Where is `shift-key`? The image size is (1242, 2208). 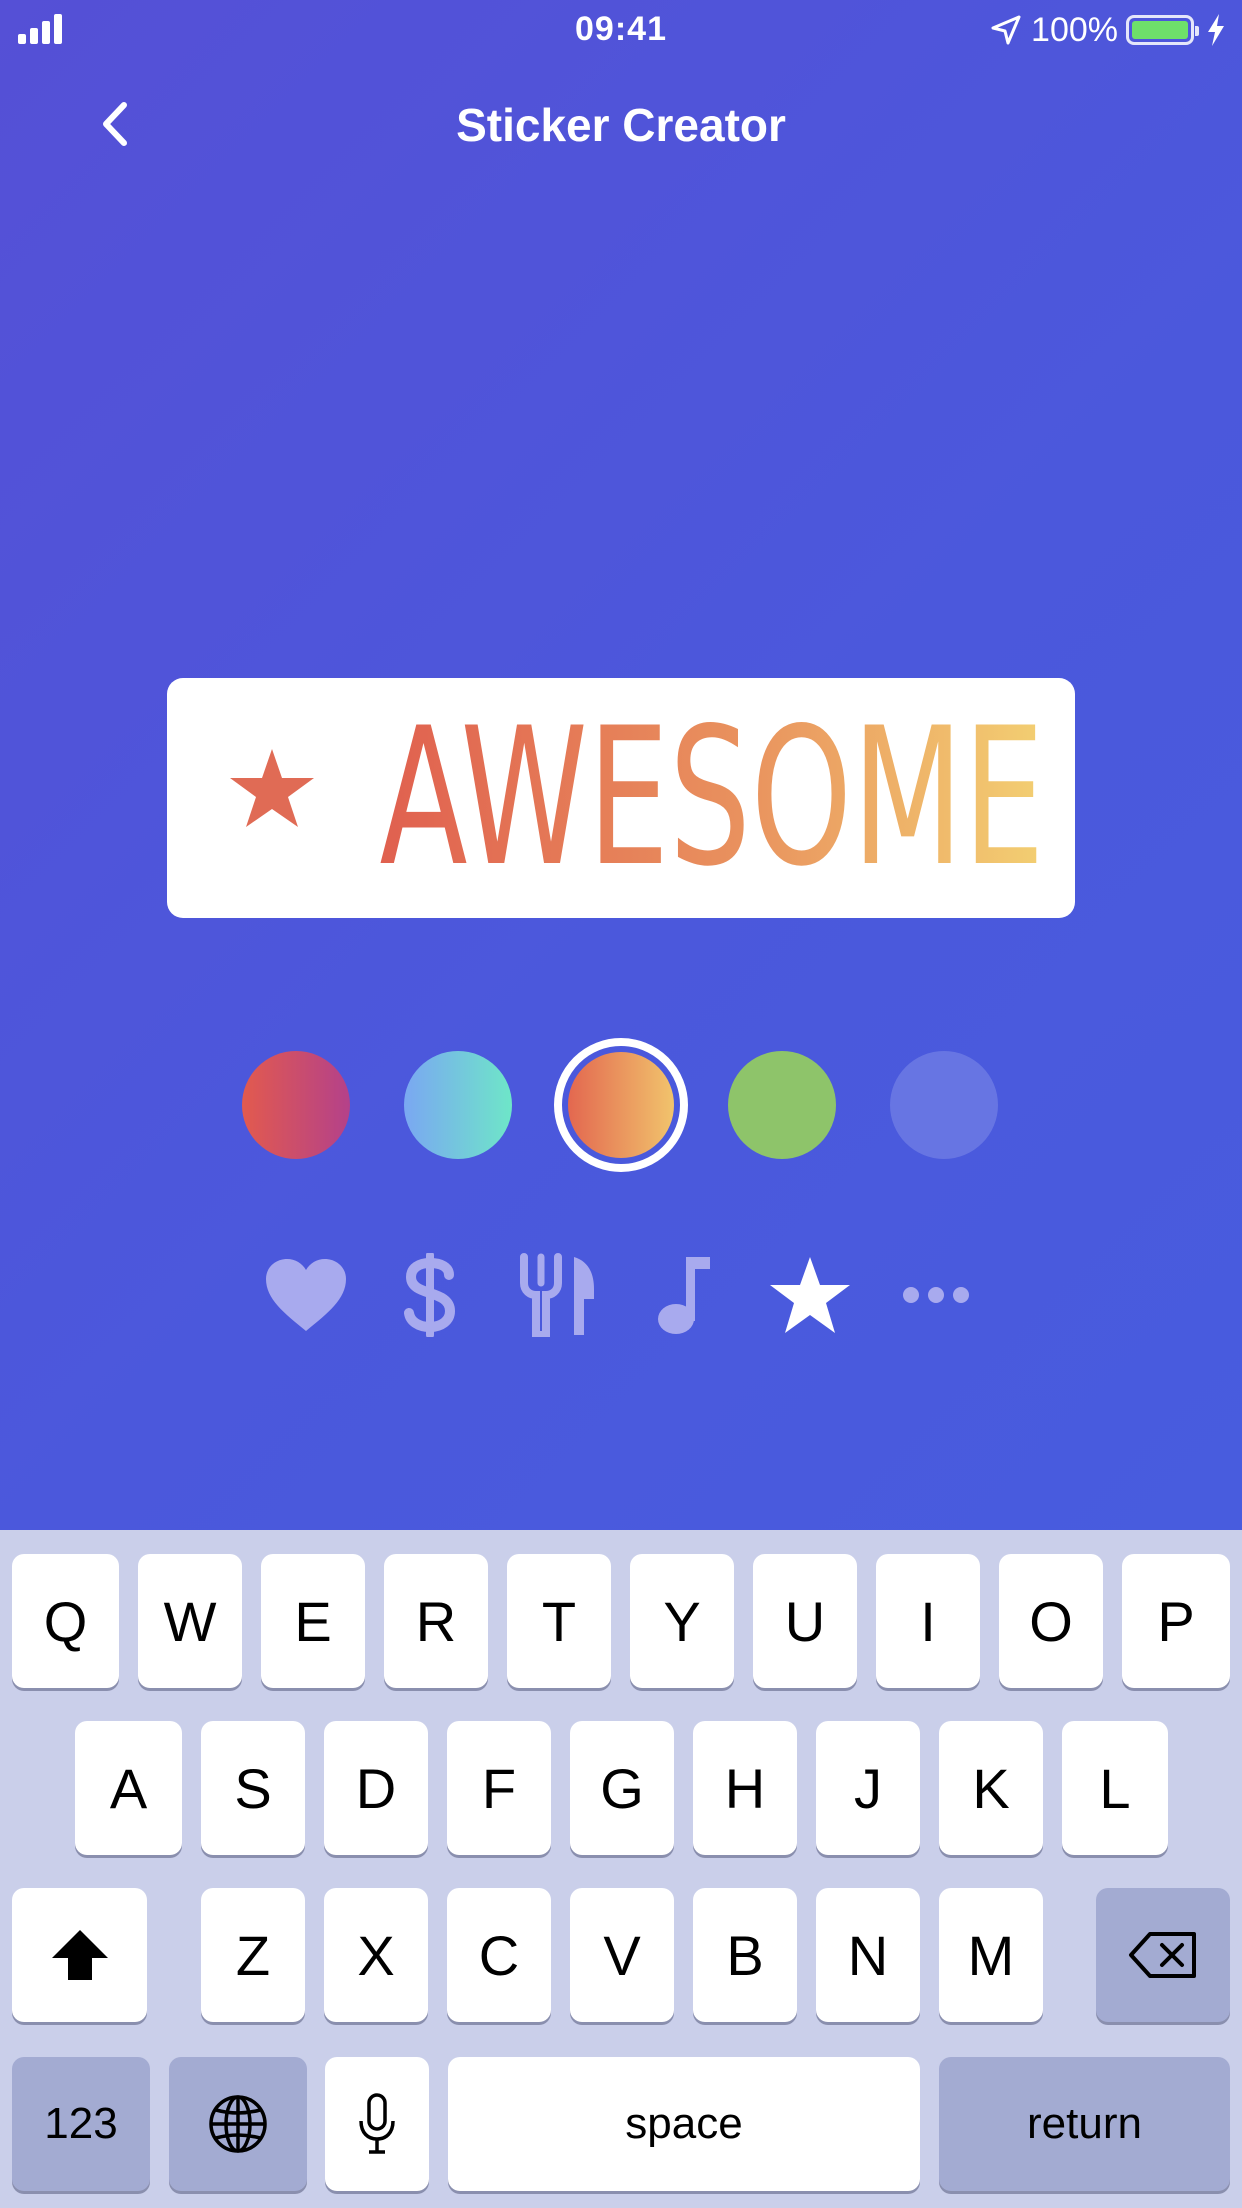
shift-key is located at coordinates (79, 1955).